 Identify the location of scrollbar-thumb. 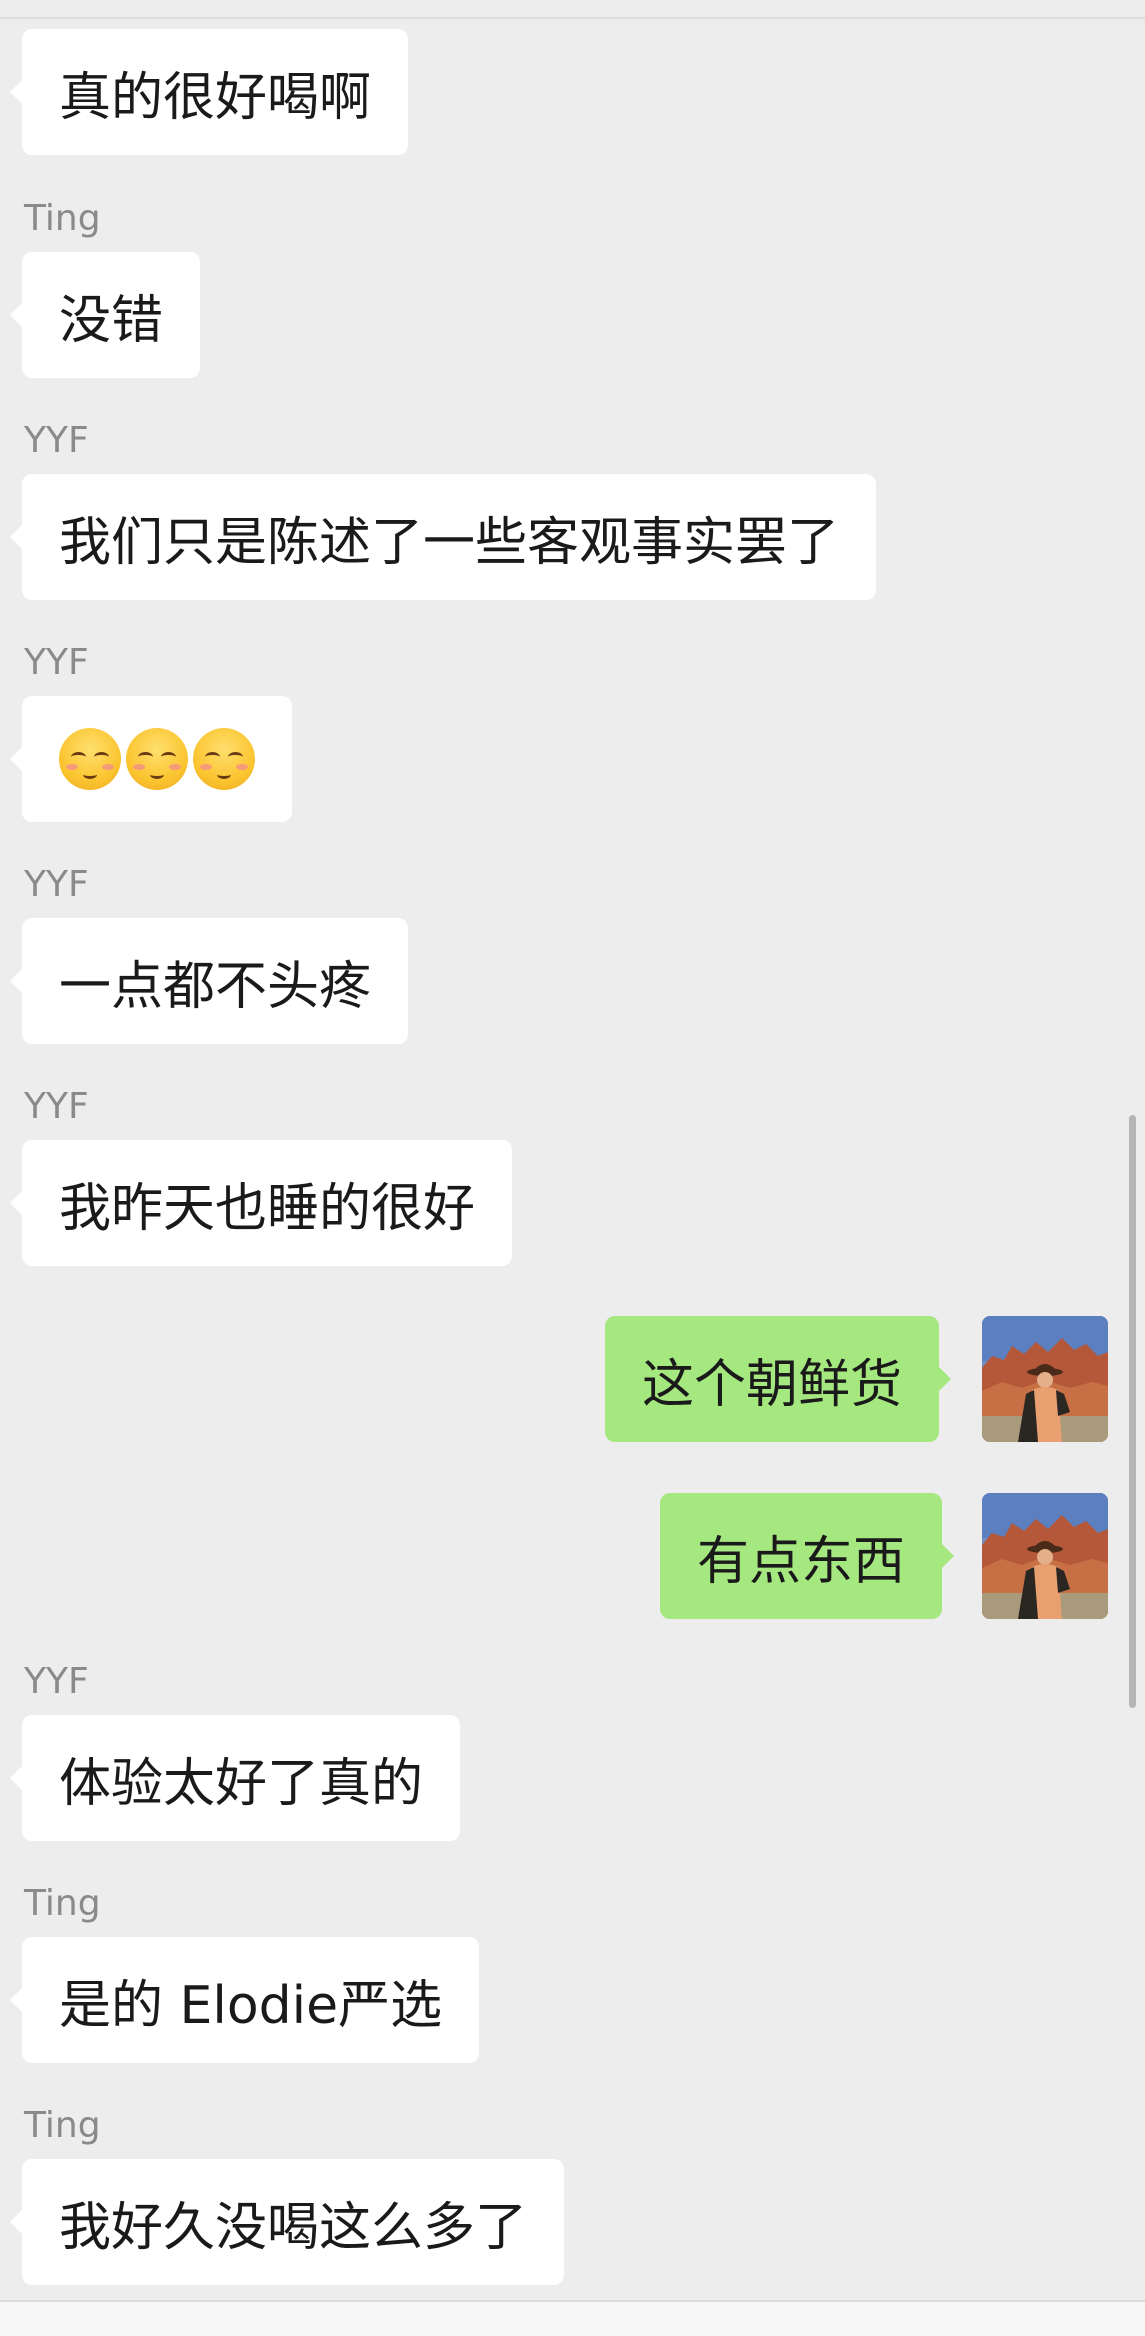
(1132, 1411).